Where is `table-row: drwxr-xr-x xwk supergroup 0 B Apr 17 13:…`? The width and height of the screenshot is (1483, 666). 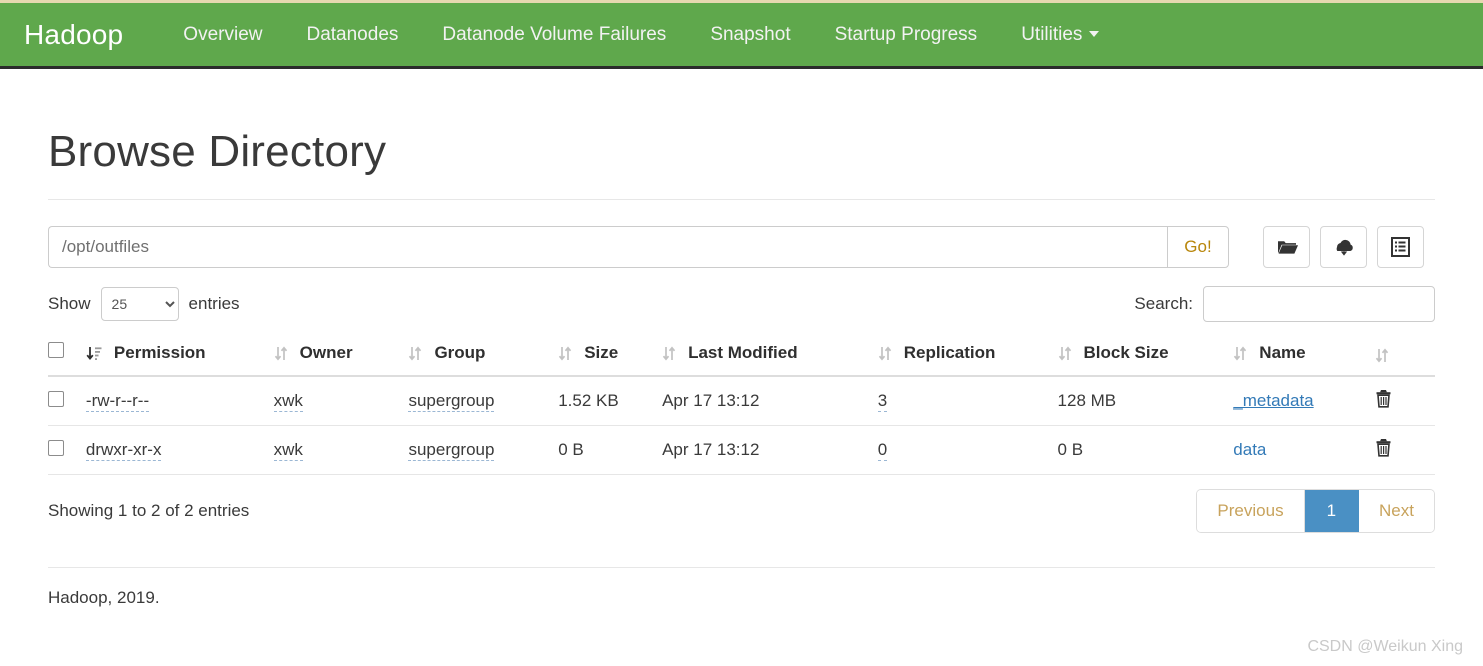
table-row: drwxr-xr-x xwk supergroup 0 B Apr 17 13:… is located at coordinates (741, 450).